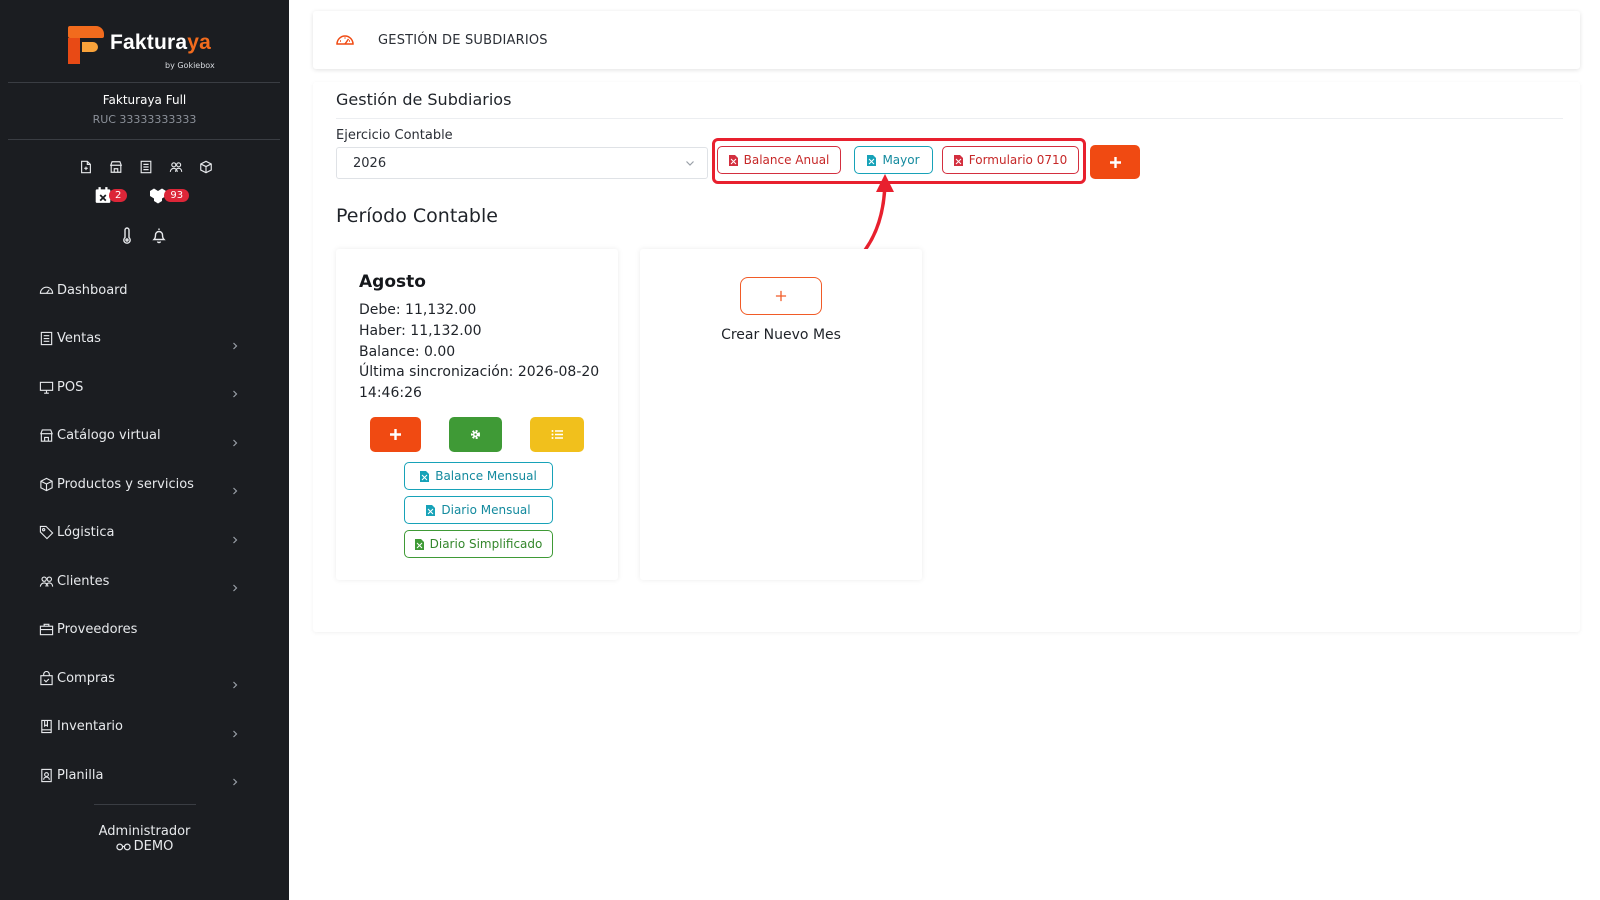 The width and height of the screenshot is (1600, 900). Describe the element at coordinates (46, 629) in the screenshot. I see `briefcase-icon` at that location.